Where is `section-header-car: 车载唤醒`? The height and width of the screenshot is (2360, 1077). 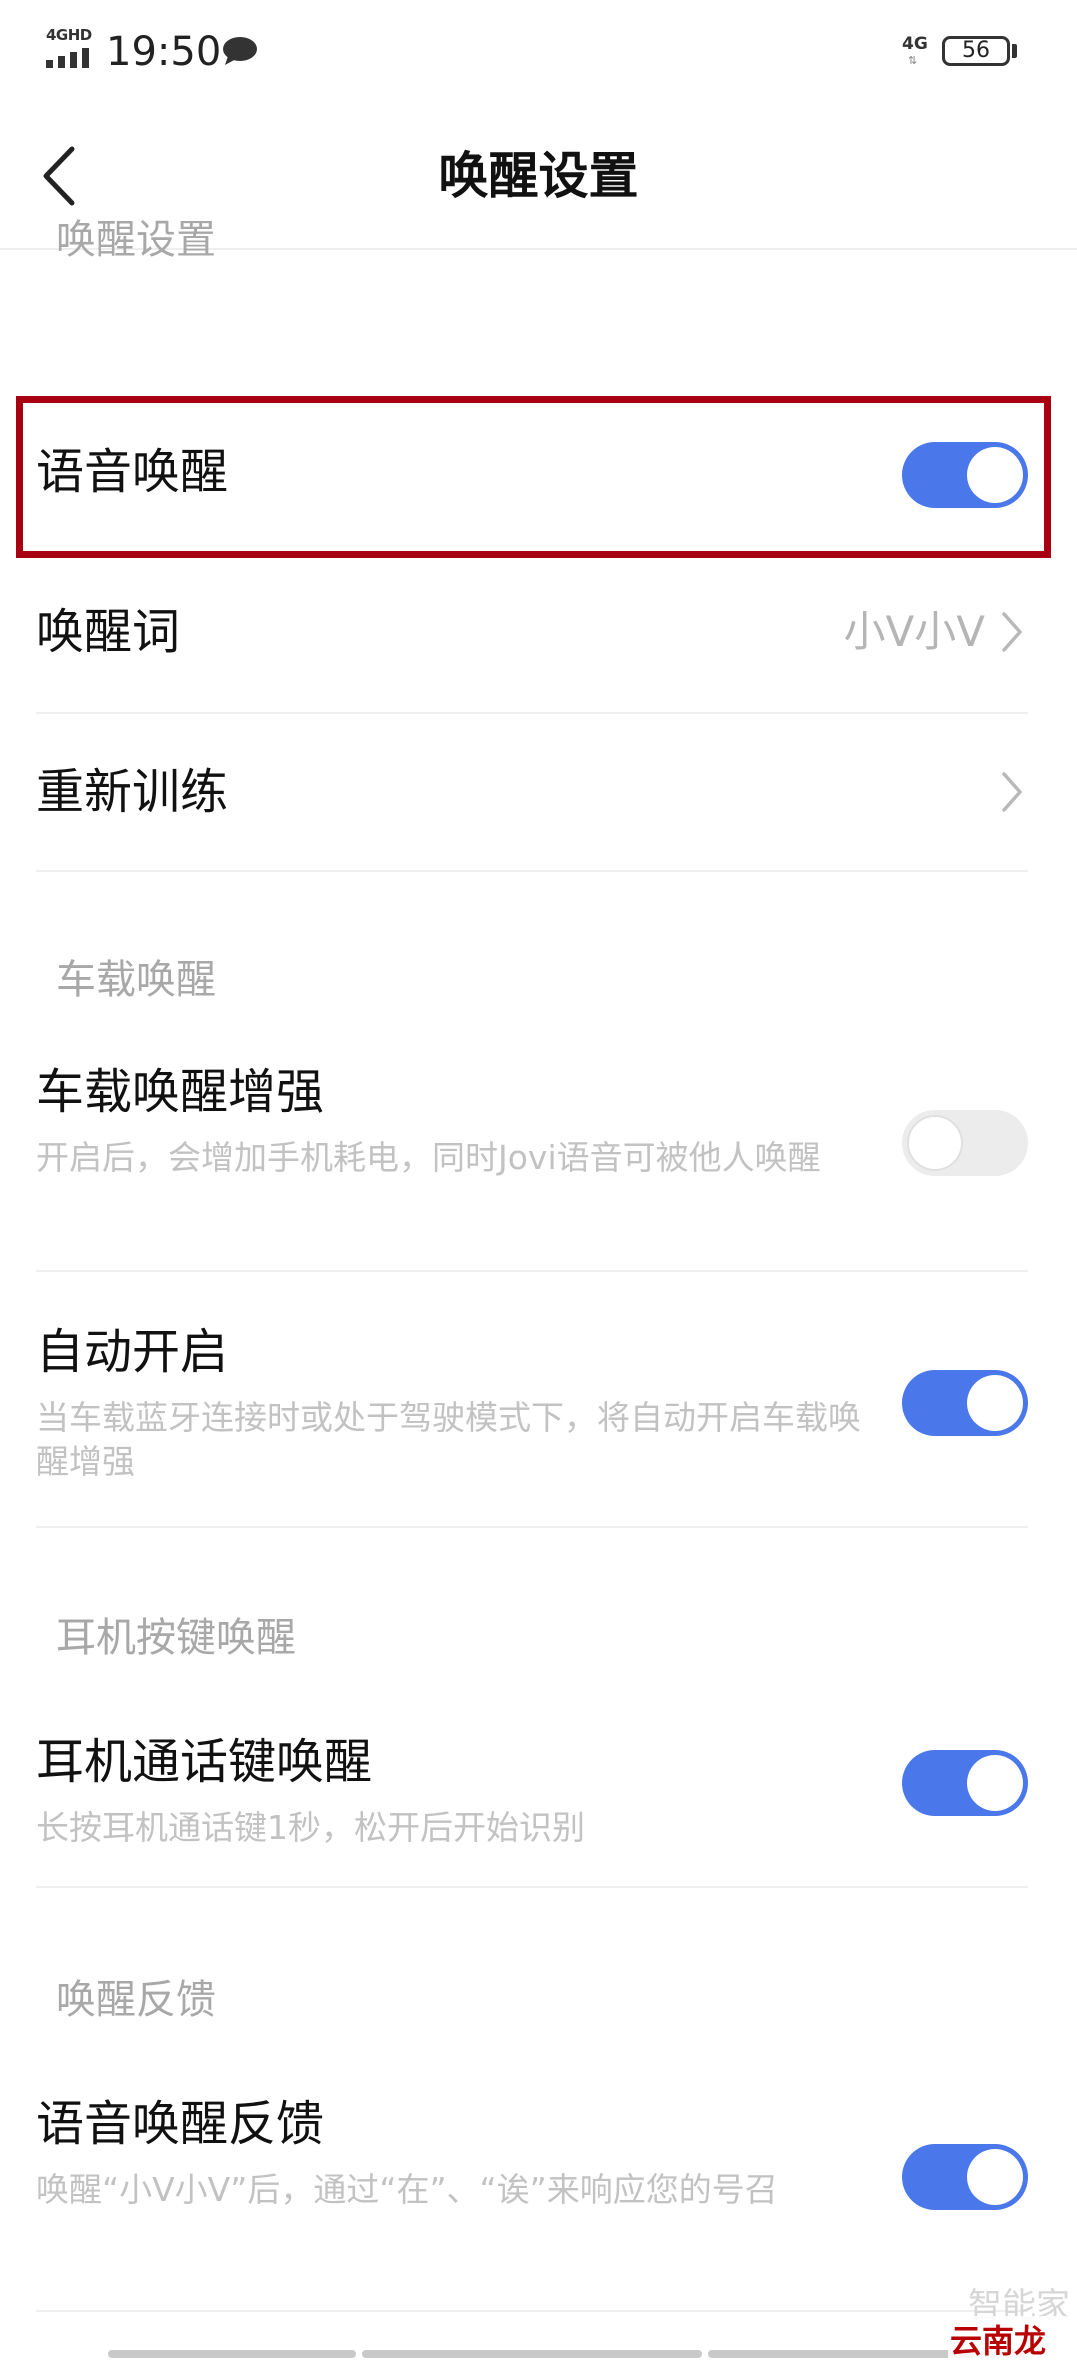 section-header-car: 车载唤醒 is located at coordinates (136, 980).